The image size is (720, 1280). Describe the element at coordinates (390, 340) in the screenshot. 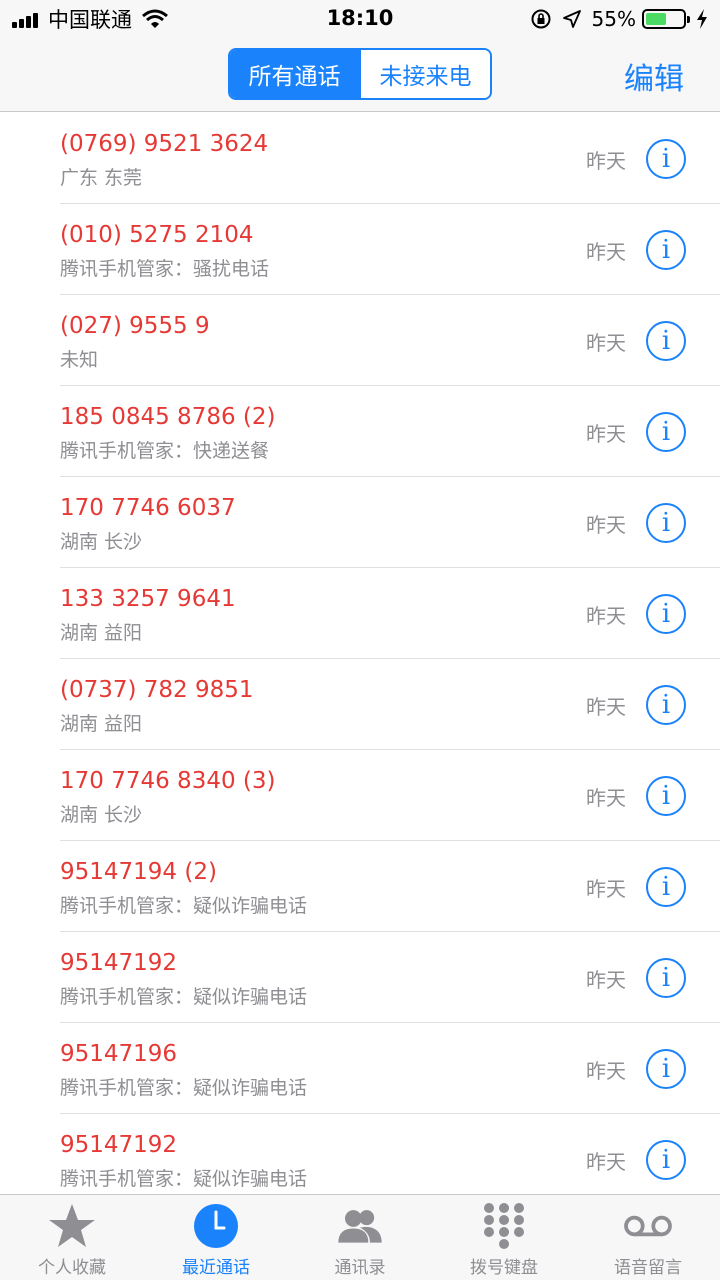

I see `call-row: (027) 9555 9 未知 昨天 i` at that location.